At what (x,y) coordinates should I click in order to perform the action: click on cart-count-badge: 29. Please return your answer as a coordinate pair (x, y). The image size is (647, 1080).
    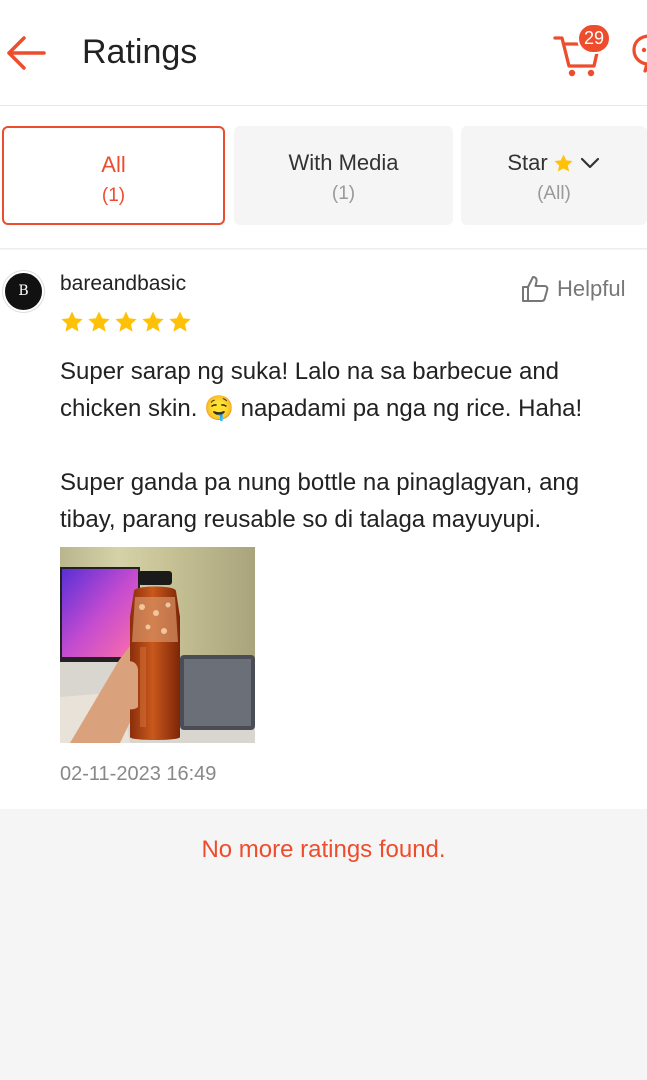
    Looking at the image, I should click on (594, 38).